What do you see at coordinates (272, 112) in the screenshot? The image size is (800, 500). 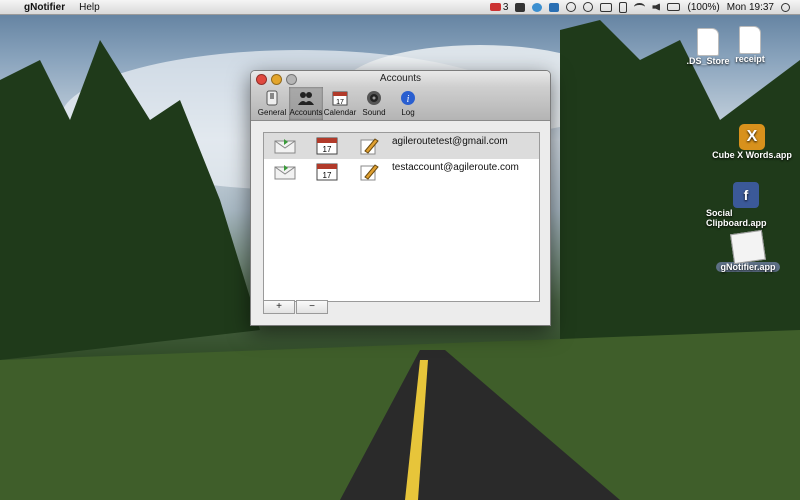 I see `tab-general-label: General` at bounding box center [272, 112].